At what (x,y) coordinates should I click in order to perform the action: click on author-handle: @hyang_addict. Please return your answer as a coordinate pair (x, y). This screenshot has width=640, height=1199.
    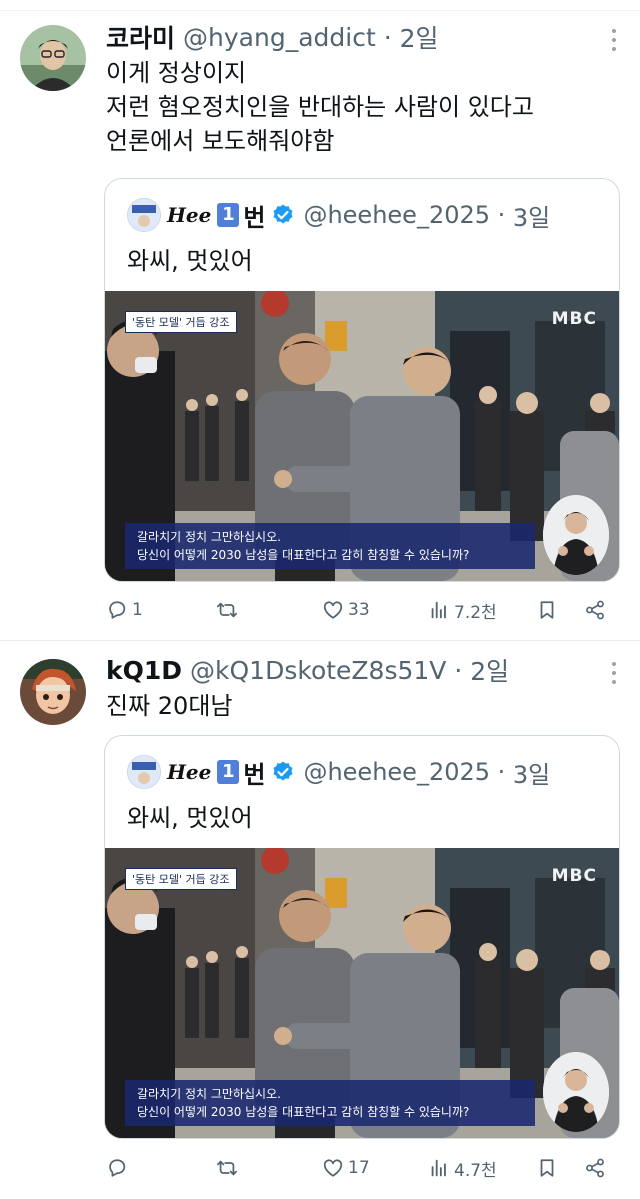
    Looking at the image, I should click on (279, 37).